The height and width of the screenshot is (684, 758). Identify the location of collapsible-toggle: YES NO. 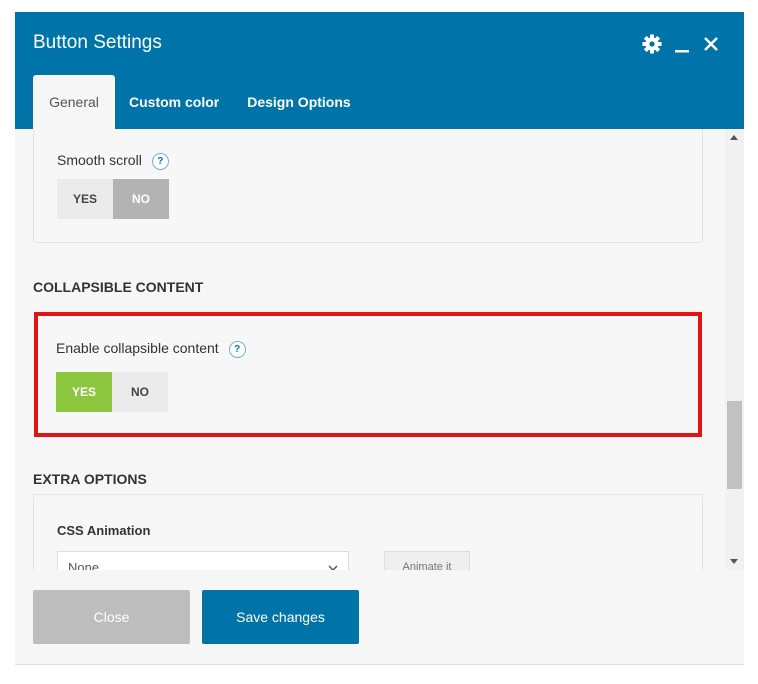
(112, 392).